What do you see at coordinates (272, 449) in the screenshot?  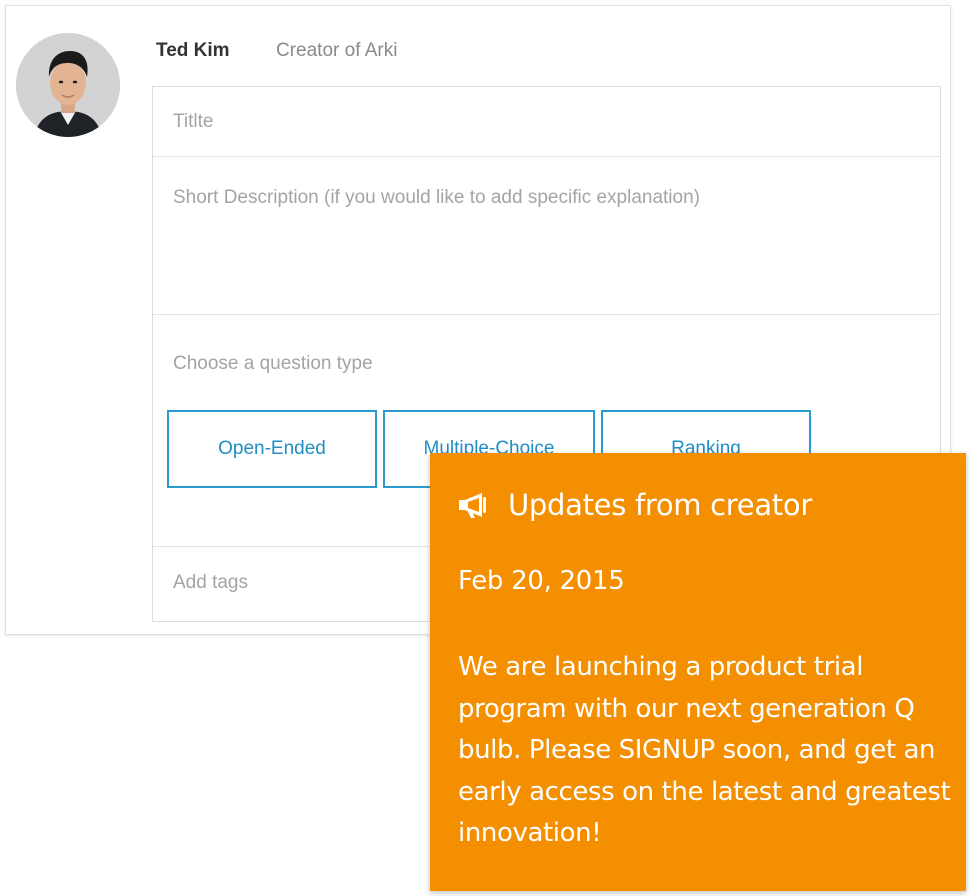 I see `open-ended-button: Open-Ended` at bounding box center [272, 449].